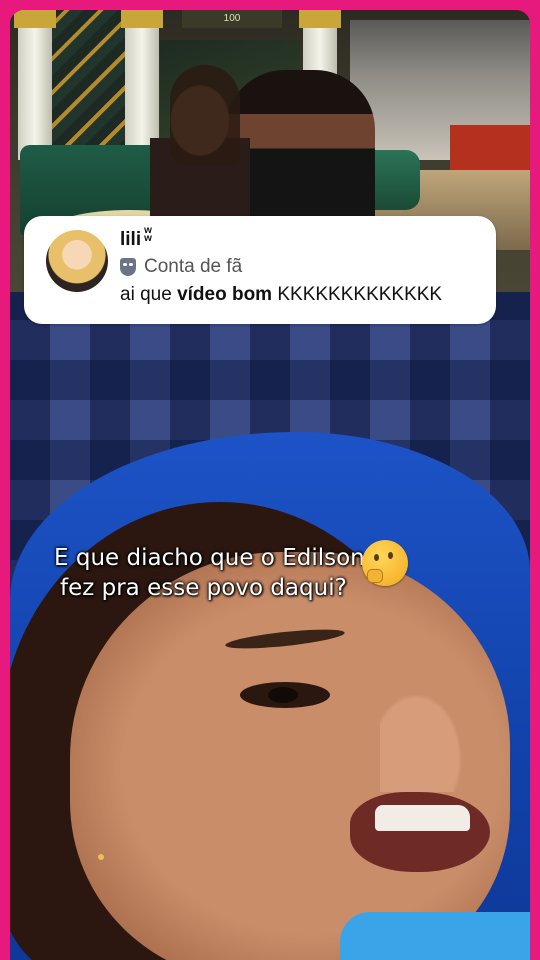 The image size is (540, 960). What do you see at coordinates (146, 294) in the screenshot?
I see `comment-text-prefix: ai que` at bounding box center [146, 294].